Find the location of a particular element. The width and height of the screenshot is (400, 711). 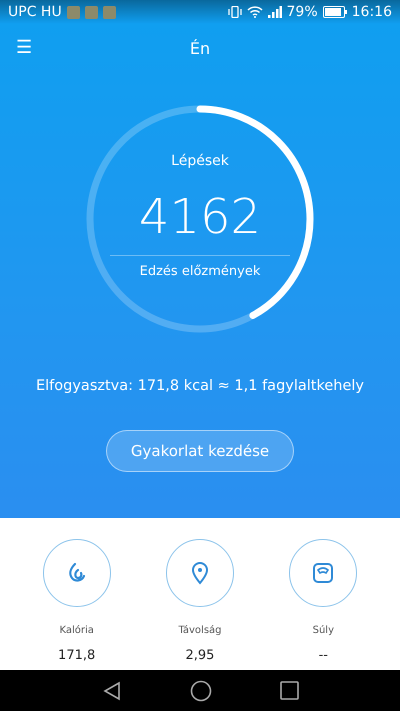

start-button: Gyakorlat kezdése is located at coordinates (200, 451).